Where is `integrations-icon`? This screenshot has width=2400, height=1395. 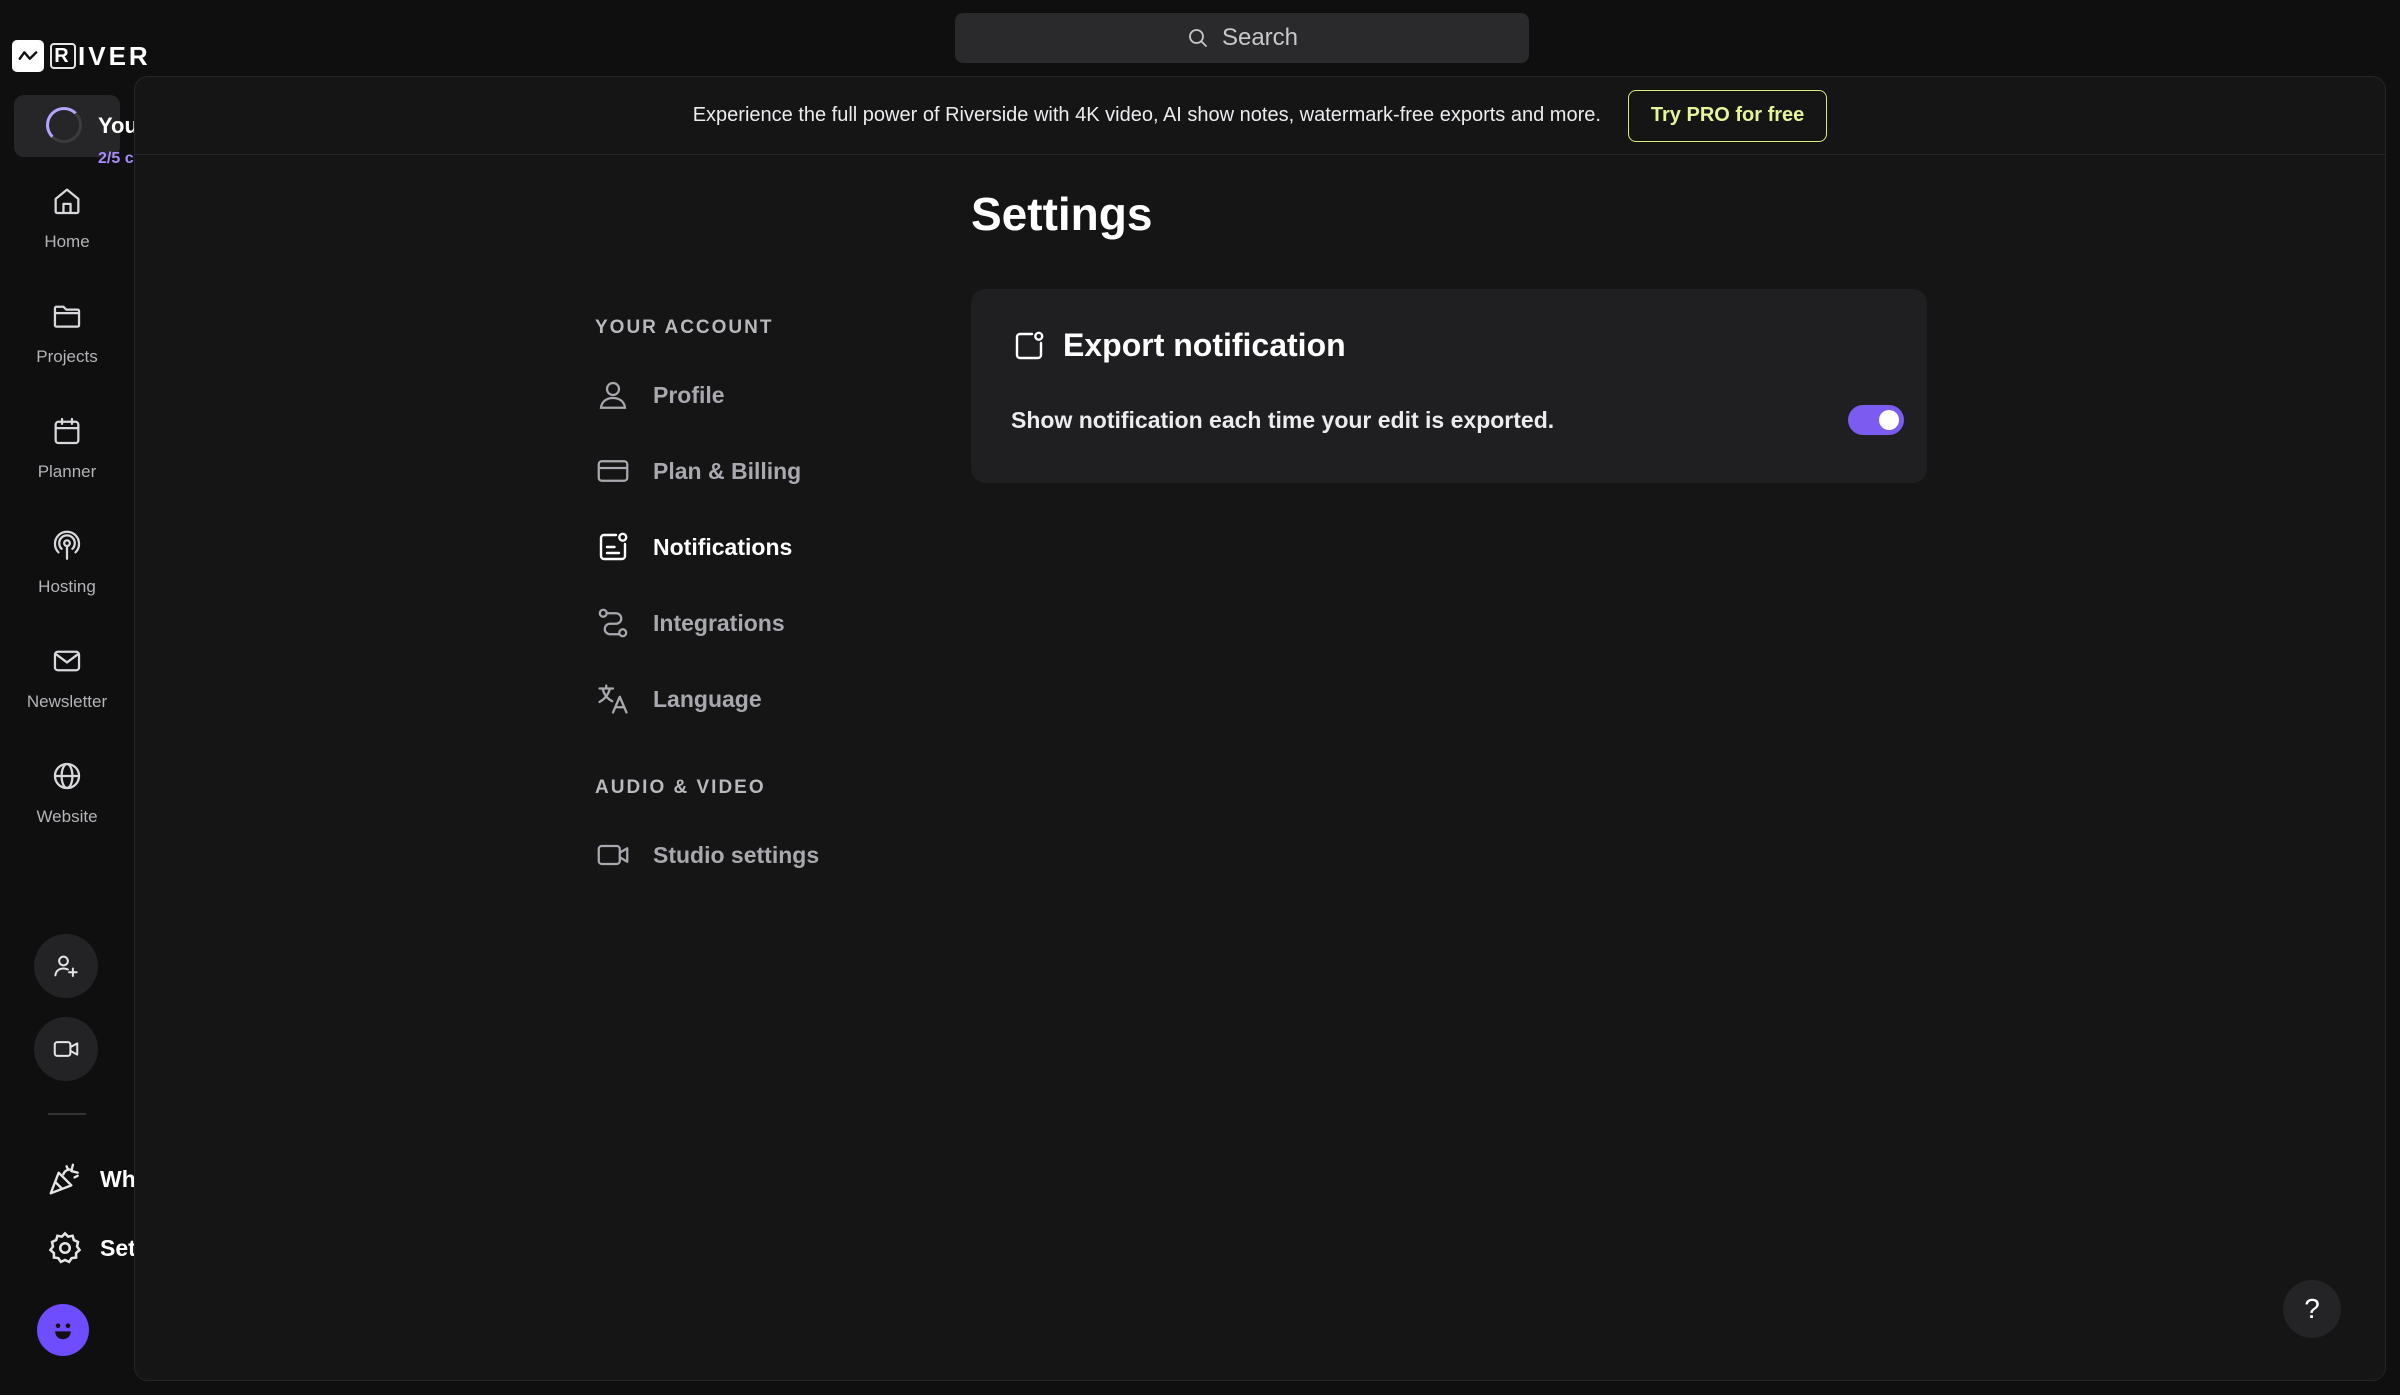
integrations-icon is located at coordinates (613, 623).